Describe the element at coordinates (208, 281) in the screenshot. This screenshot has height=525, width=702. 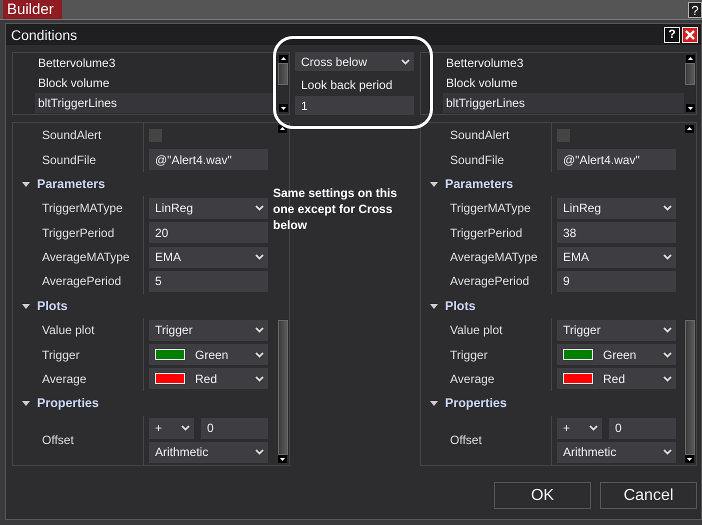
I see `input-field: 5` at that location.